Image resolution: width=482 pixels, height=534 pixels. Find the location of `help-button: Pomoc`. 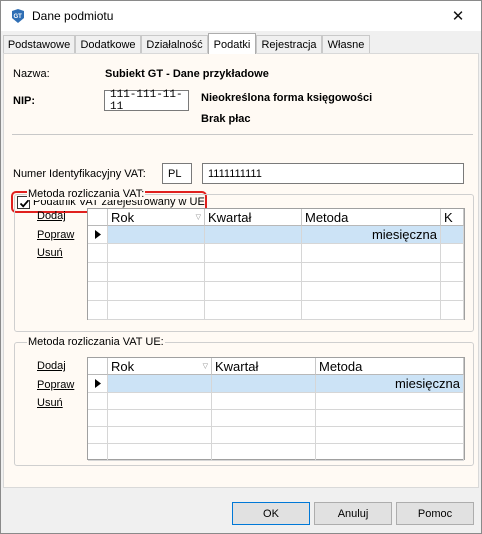

help-button: Pomoc is located at coordinates (435, 513).